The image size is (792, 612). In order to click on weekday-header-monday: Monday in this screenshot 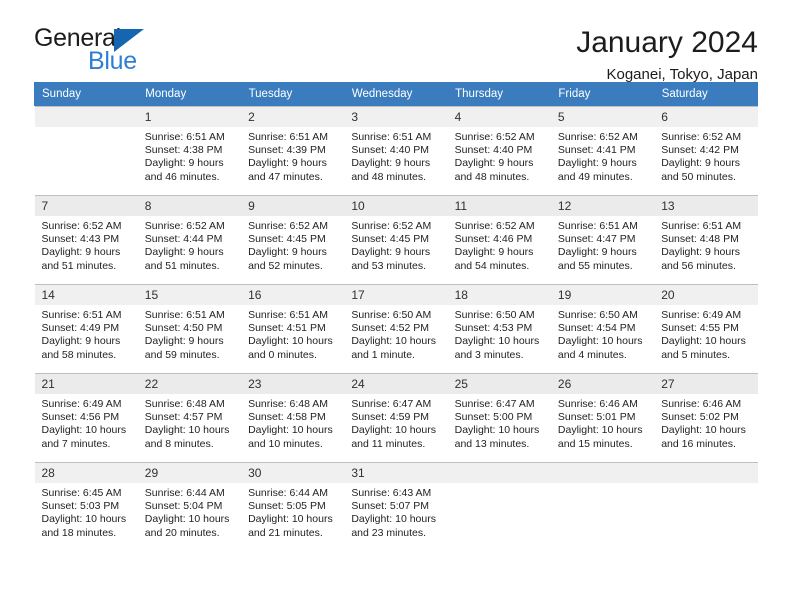, I will do `click(189, 94)`.